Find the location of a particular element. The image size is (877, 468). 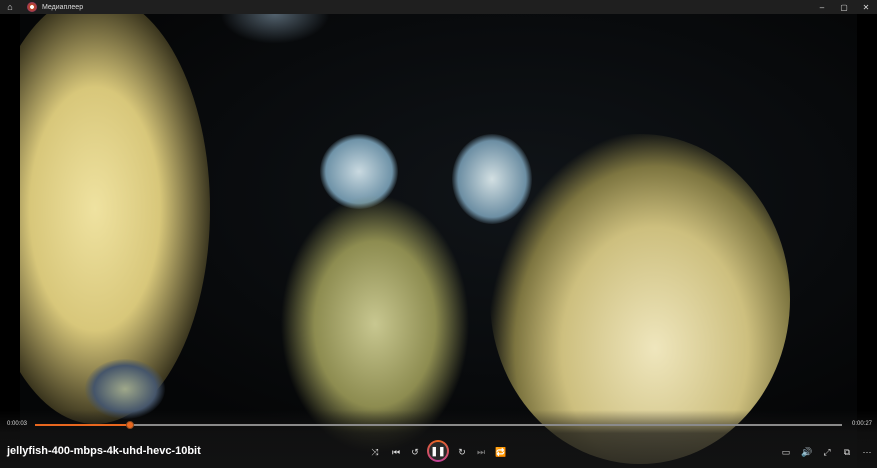

file-name: jellyfish-400-mbps-4k-uhd-hevc-10bit is located at coordinates (104, 451).